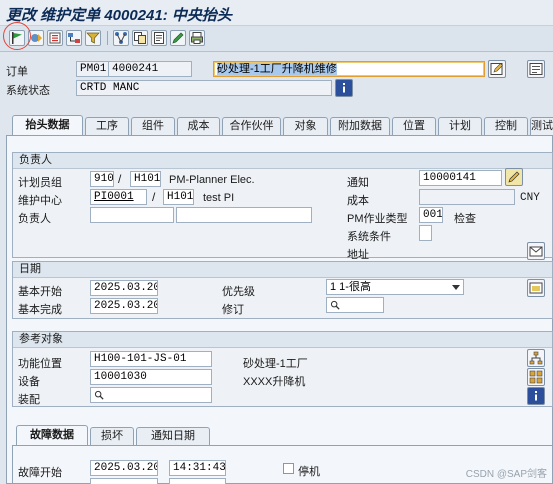 The width and height of the screenshot is (553, 484). Describe the element at coordinates (47, 125) in the screenshot. I see `tab-header-data: 抬头数据` at that location.